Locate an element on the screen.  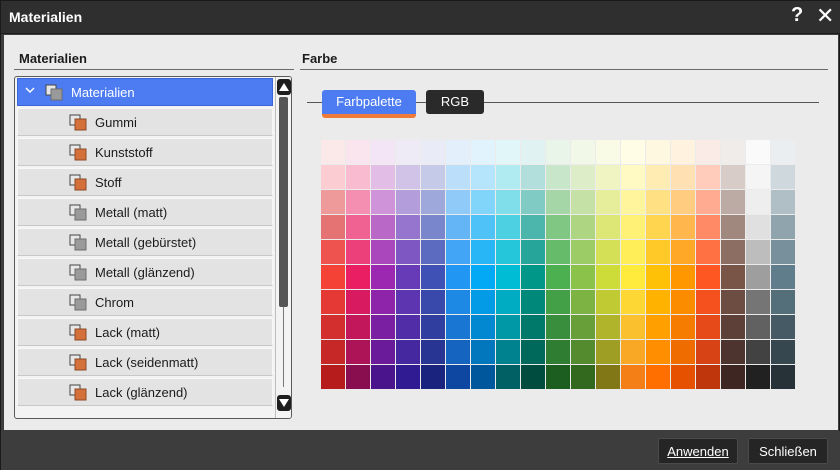
close-button: Schließen is located at coordinates (788, 451).